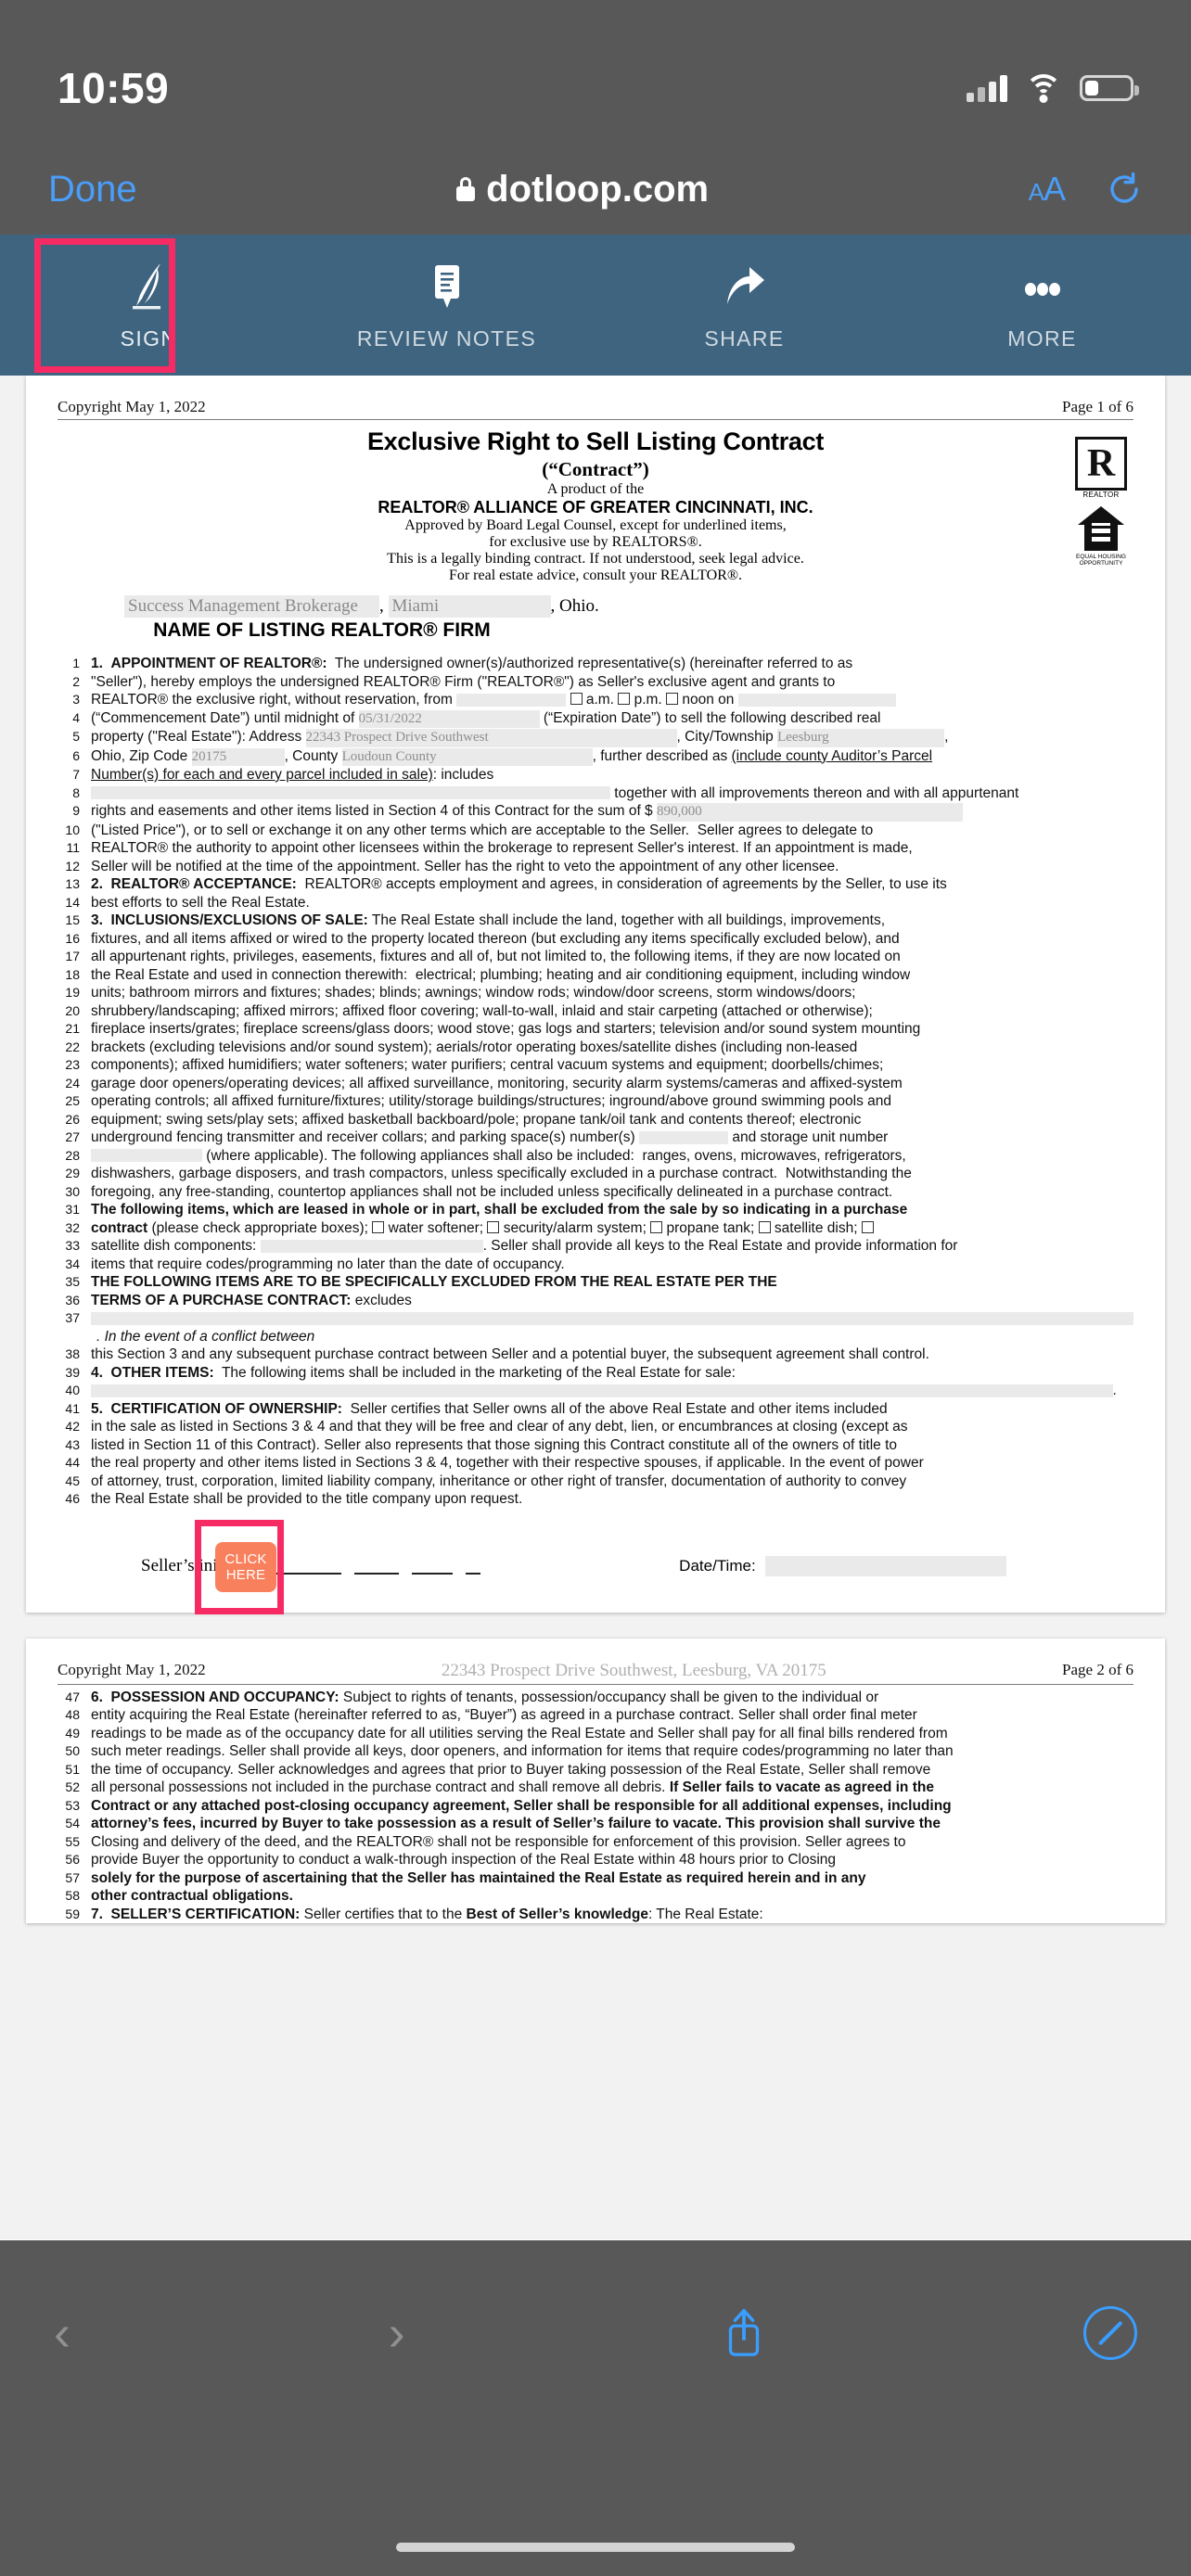 Image resolution: width=1191 pixels, height=2576 pixels. Describe the element at coordinates (72, 1029) in the screenshot. I see `line-number: 21` at that location.